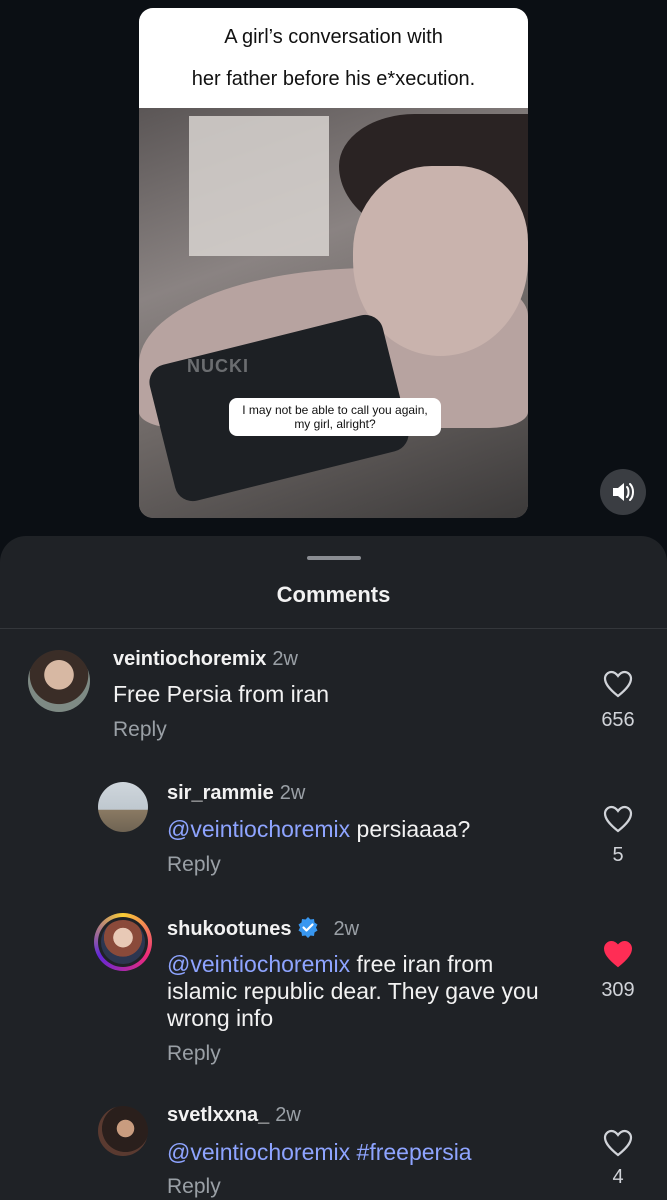 The image size is (667, 1200). Describe the element at coordinates (422, 964) in the screenshot. I see `comment-body: free iran from` at that location.